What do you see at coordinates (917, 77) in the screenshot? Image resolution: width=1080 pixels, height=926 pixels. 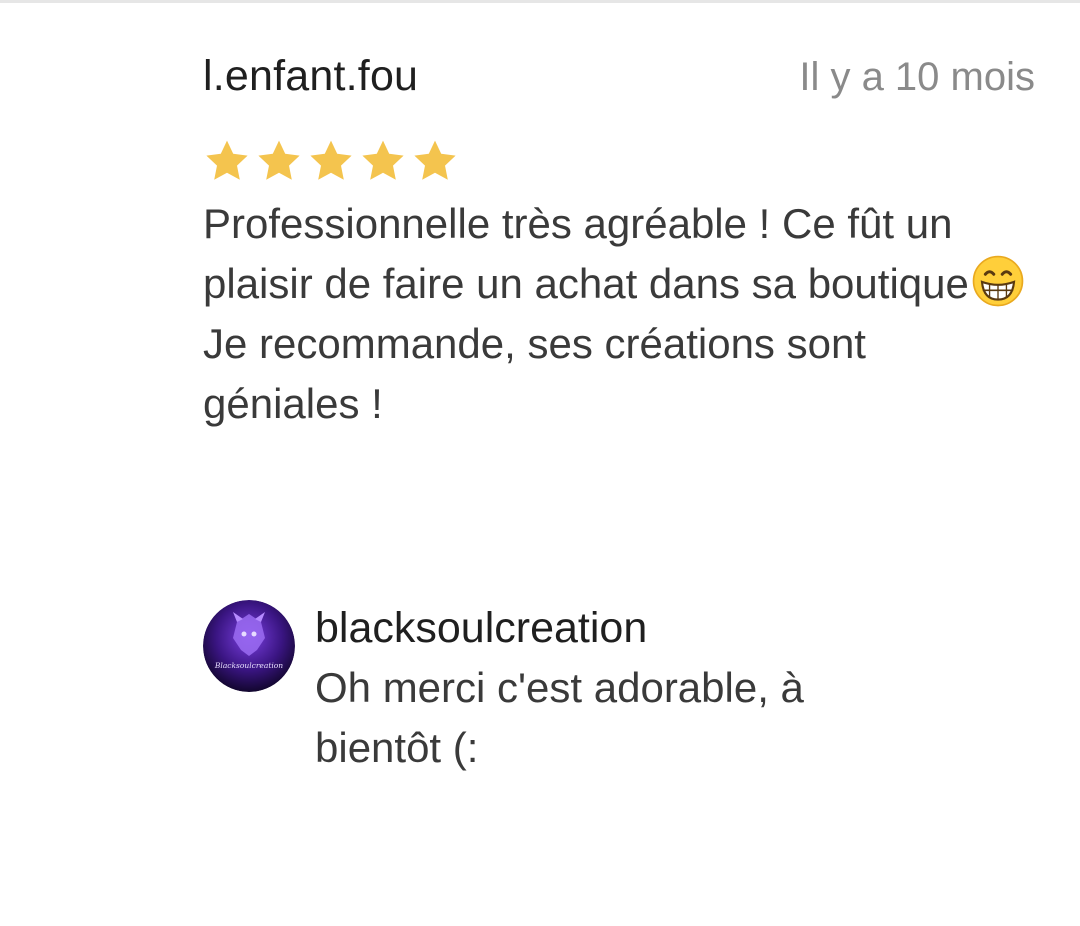 I see `review-date: Il y a 10 mois` at bounding box center [917, 77].